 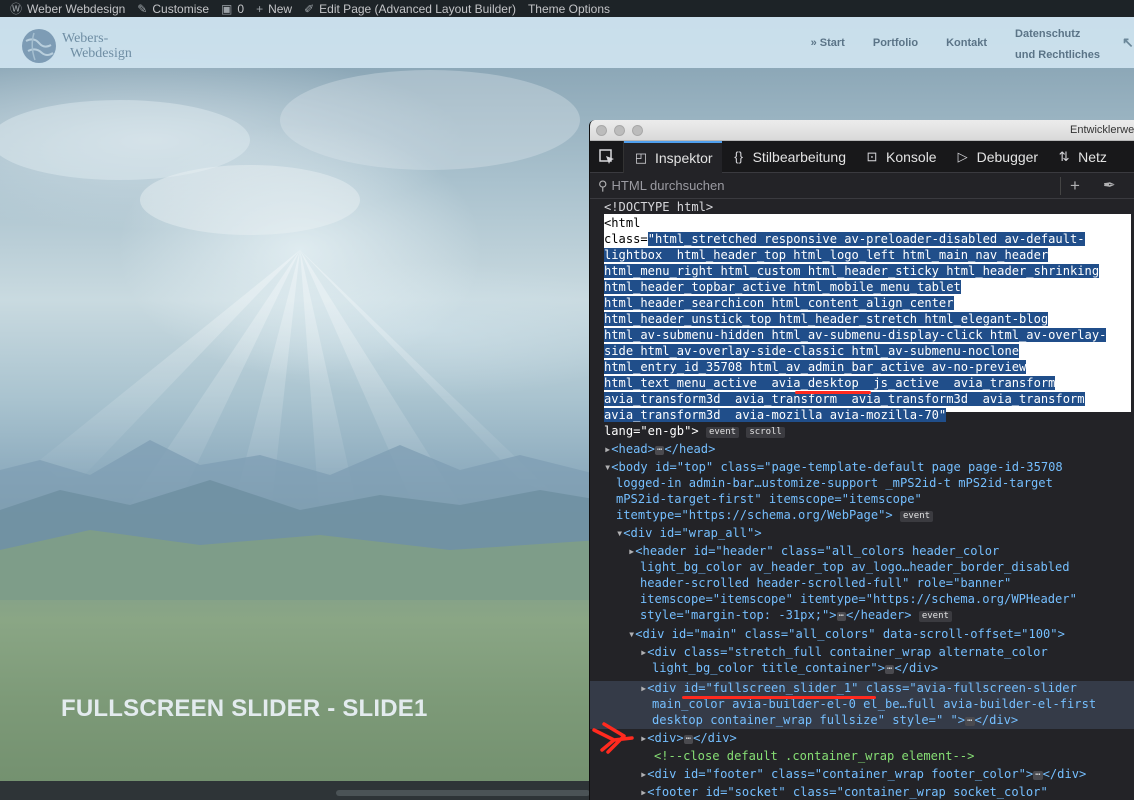 What do you see at coordinates (1128, 42) in the screenshot?
I see `arrow-icon: ↖` at bounding box center [1128, 42].